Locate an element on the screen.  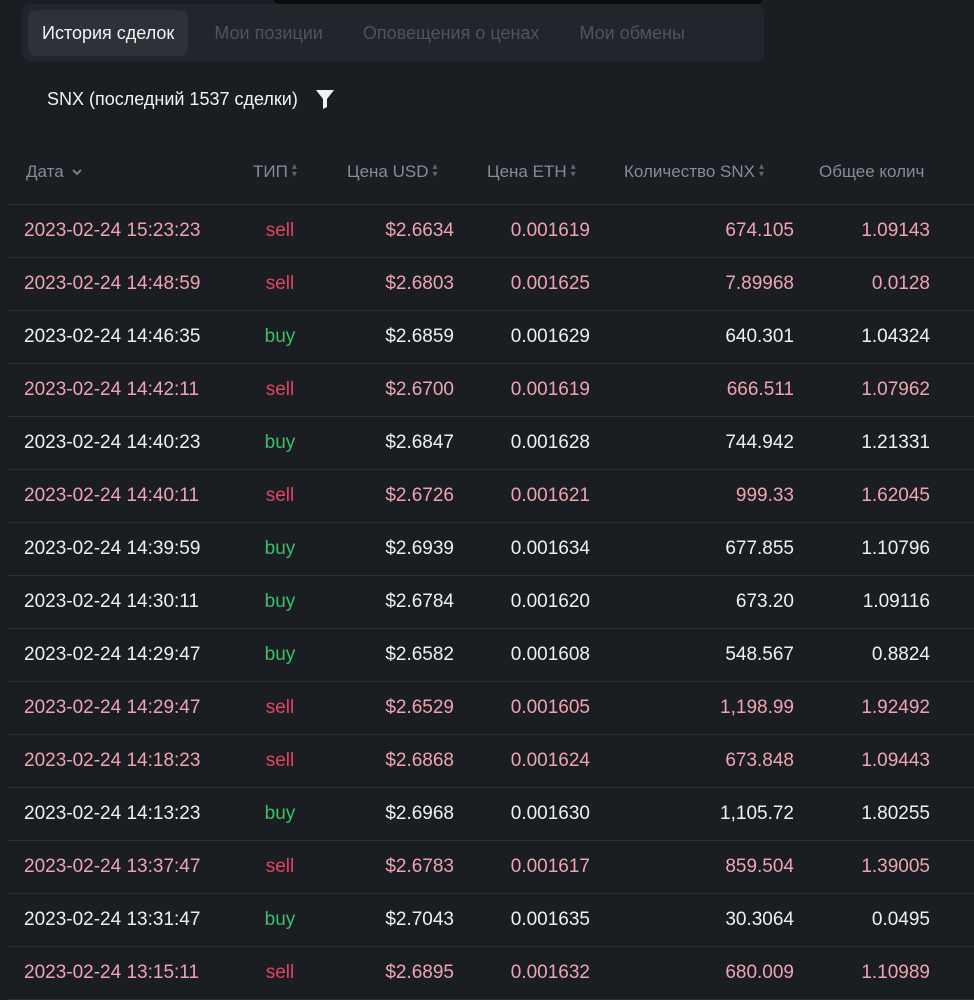
trade-total: 0.0495 is located at coordinates (900, 919).